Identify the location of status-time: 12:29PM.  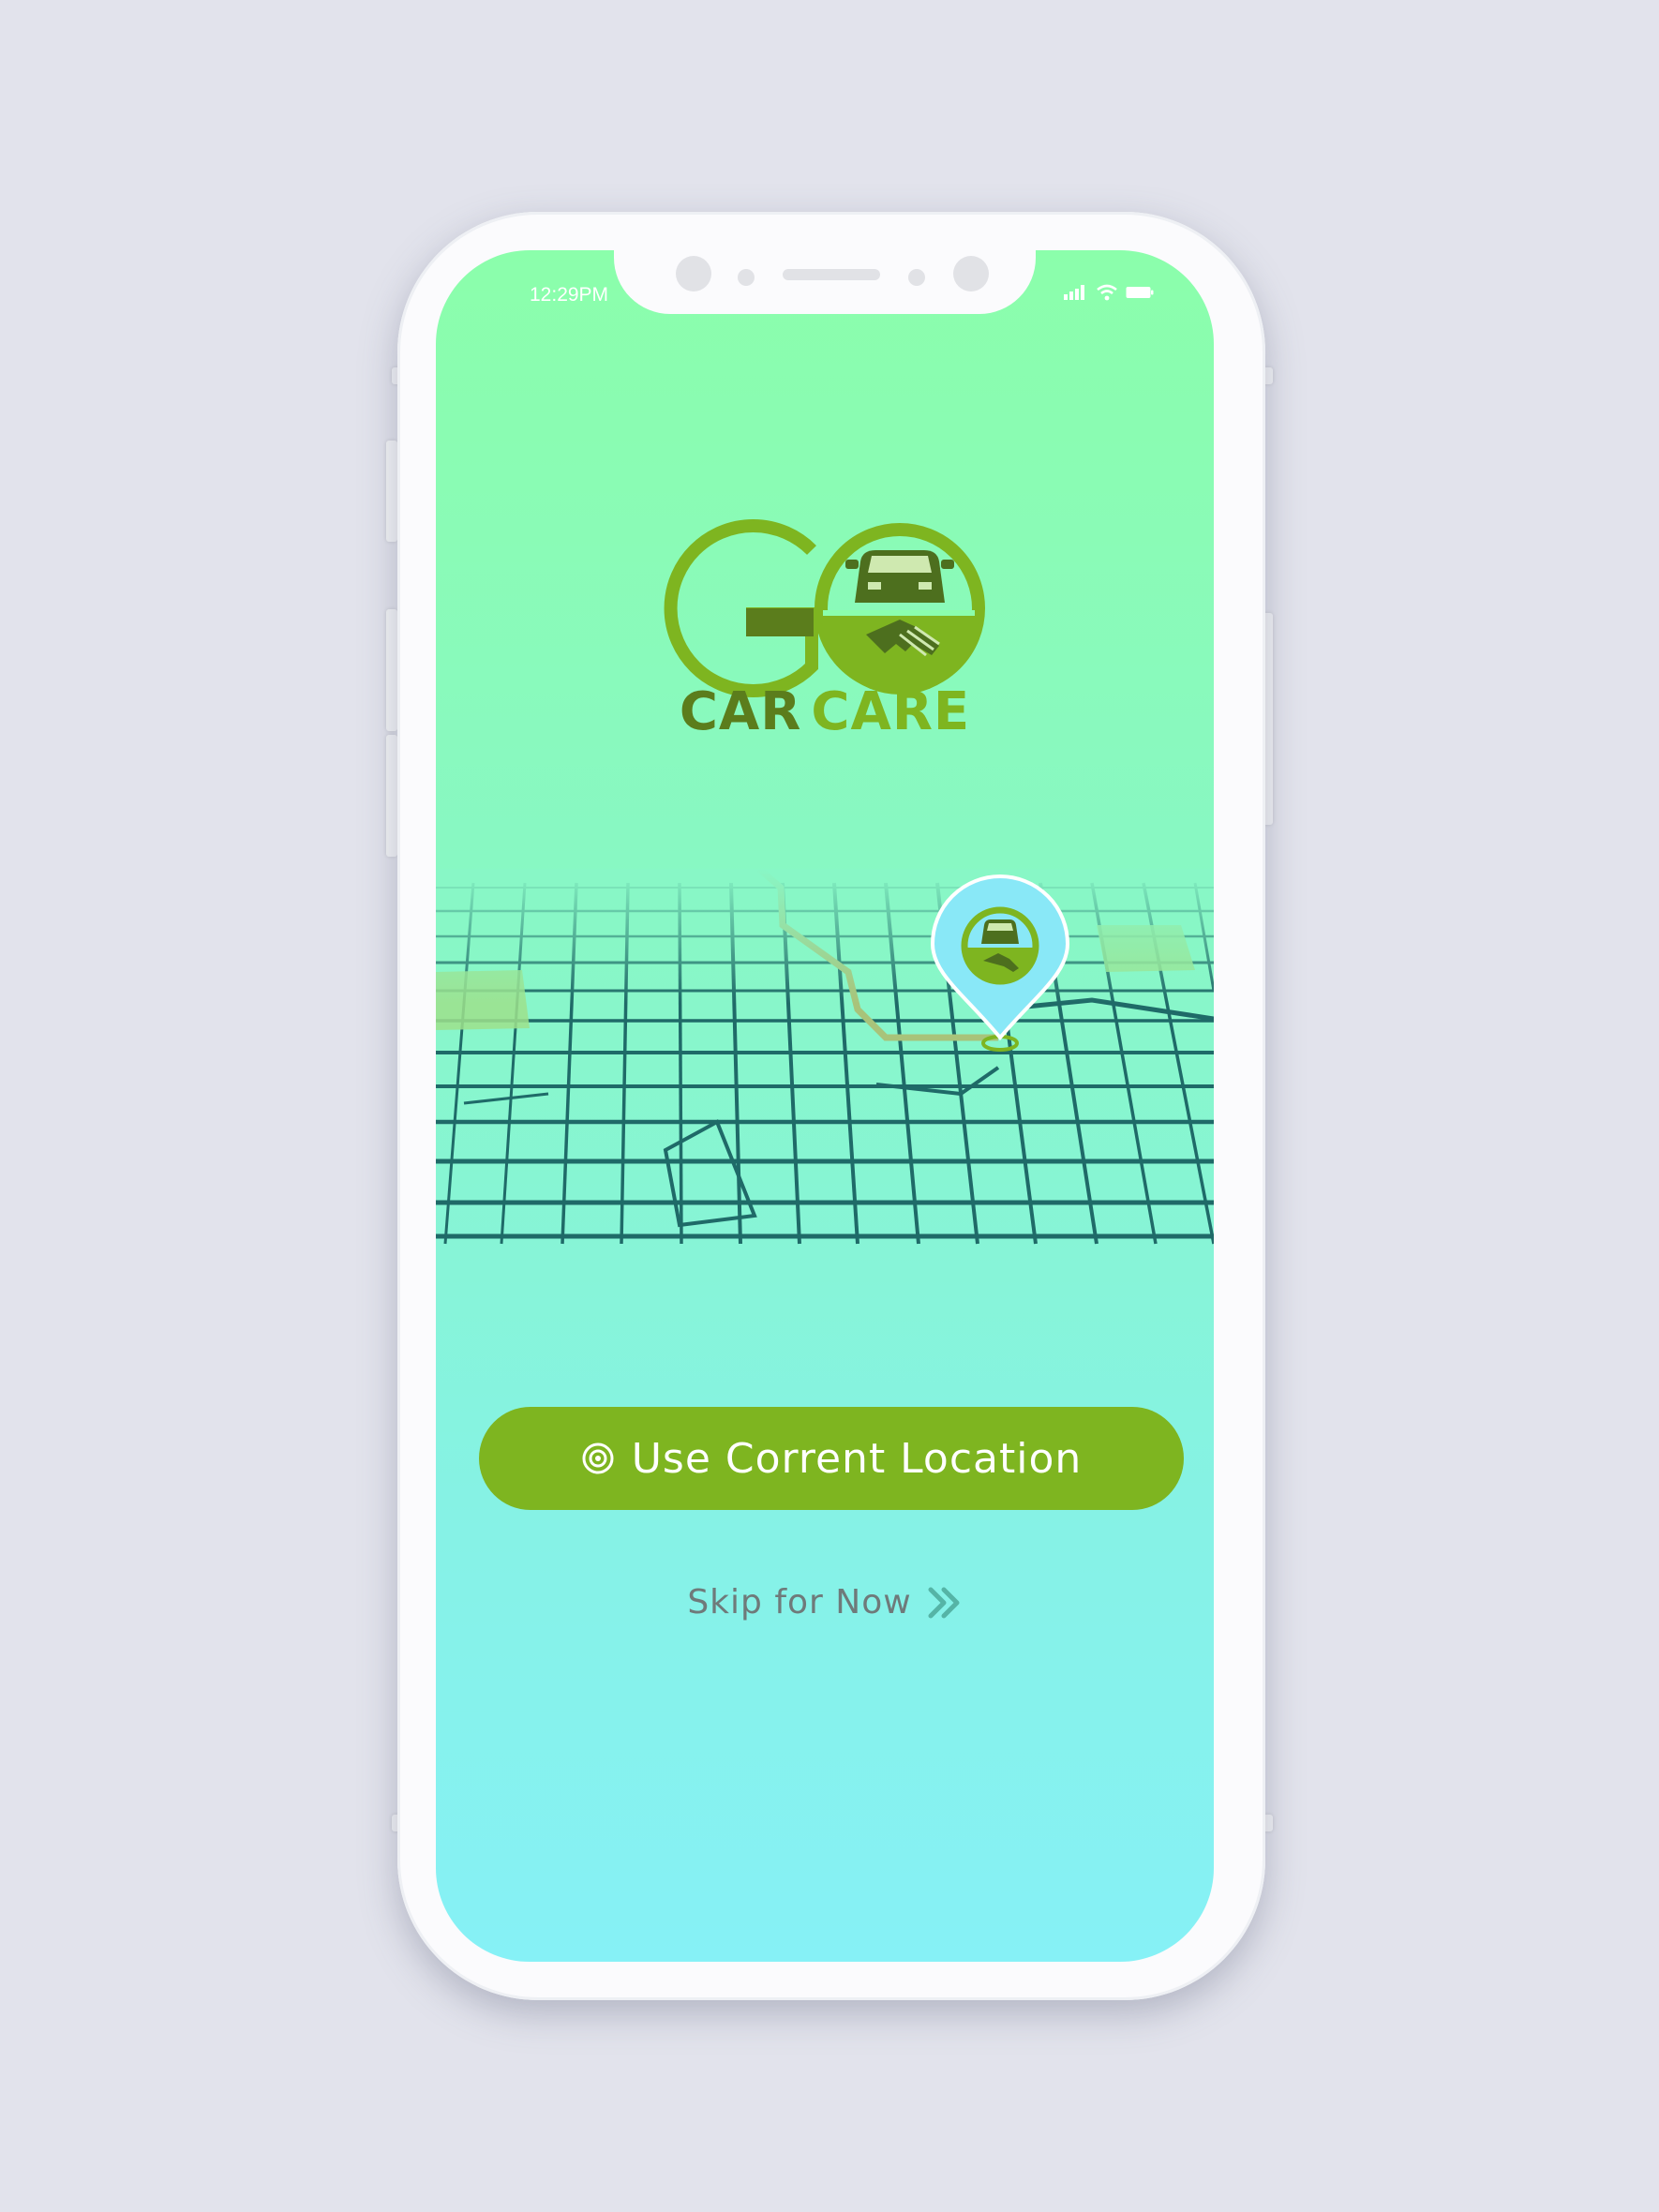
(569, 295).